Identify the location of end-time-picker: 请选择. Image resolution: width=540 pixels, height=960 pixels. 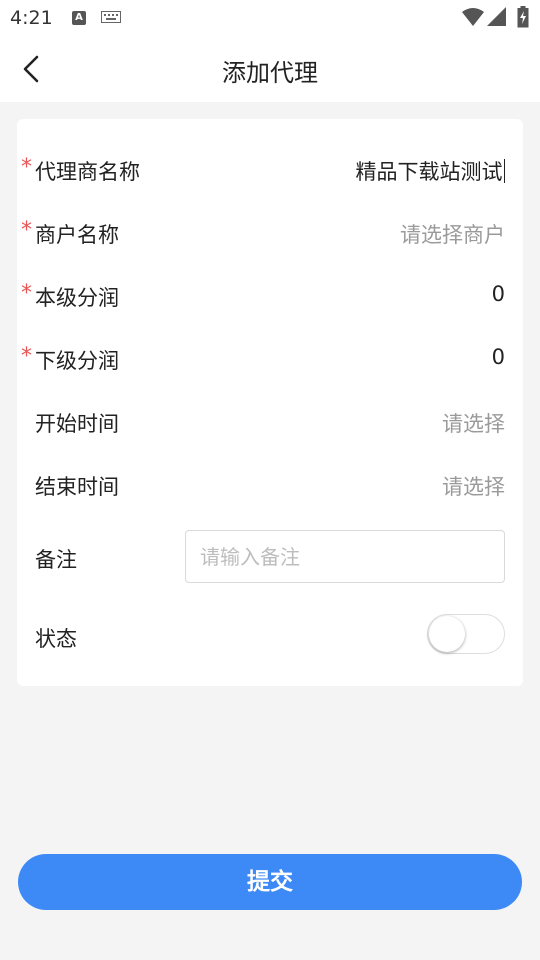
(473, 486).